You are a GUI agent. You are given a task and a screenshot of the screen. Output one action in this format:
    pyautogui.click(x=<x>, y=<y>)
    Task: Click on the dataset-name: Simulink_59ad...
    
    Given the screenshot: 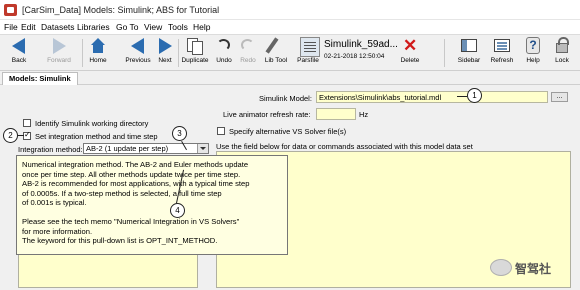 What is the action you would take?
    pyautogui.click(x=361, y=44)
    